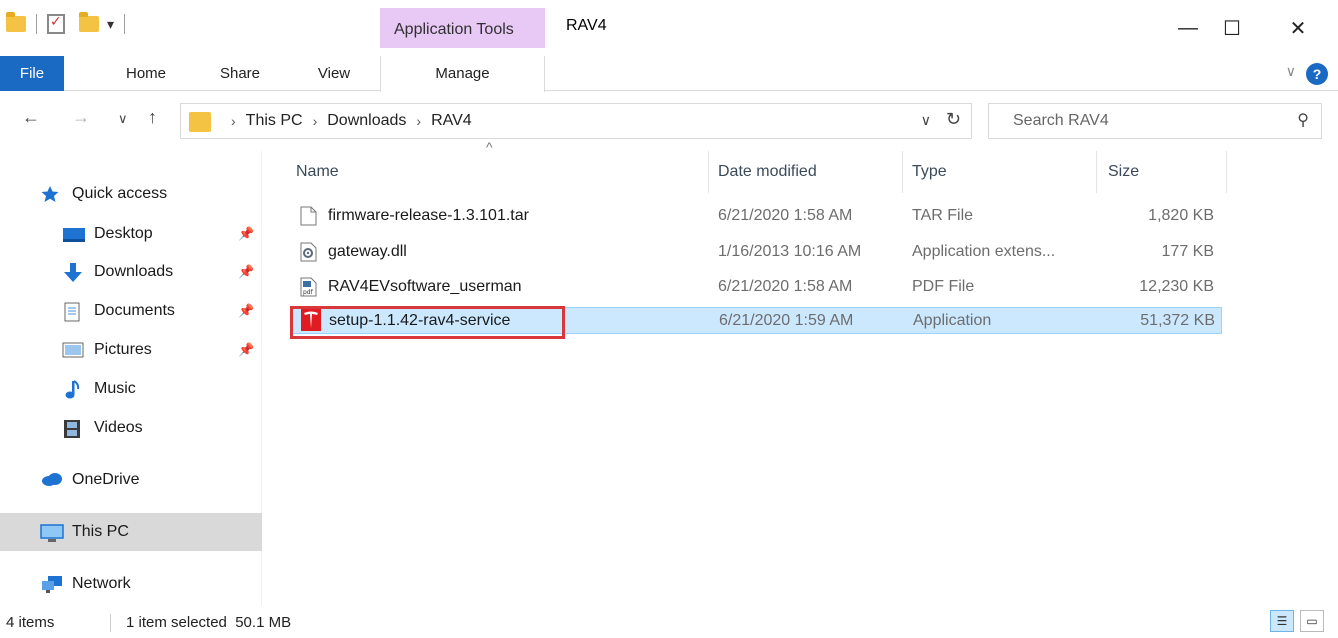 The height and width of the screenshot is (638, 1338). Describe the element at coordinates (1187, 251) in the screenshot. I see `file-size: 177 KB` at that location.